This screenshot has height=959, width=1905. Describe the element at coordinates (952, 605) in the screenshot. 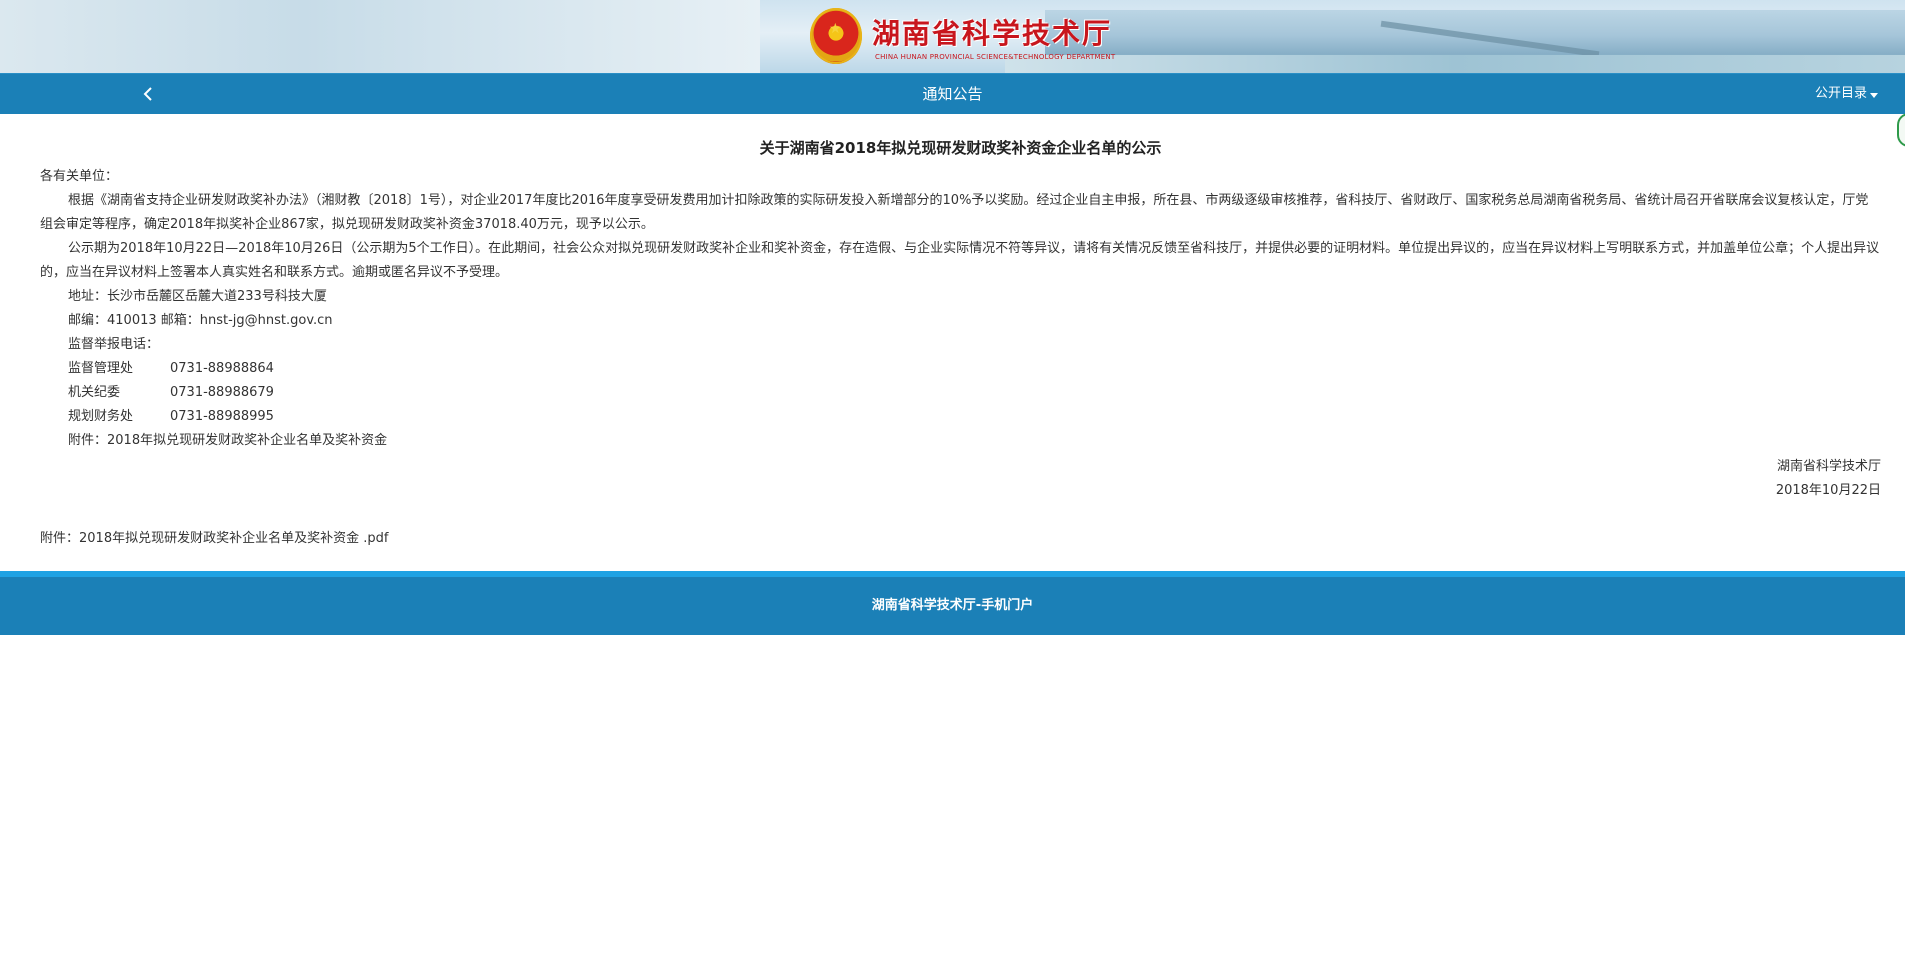

I see `footer-text: 湖南省科学技术厅-手机门户` at that location.